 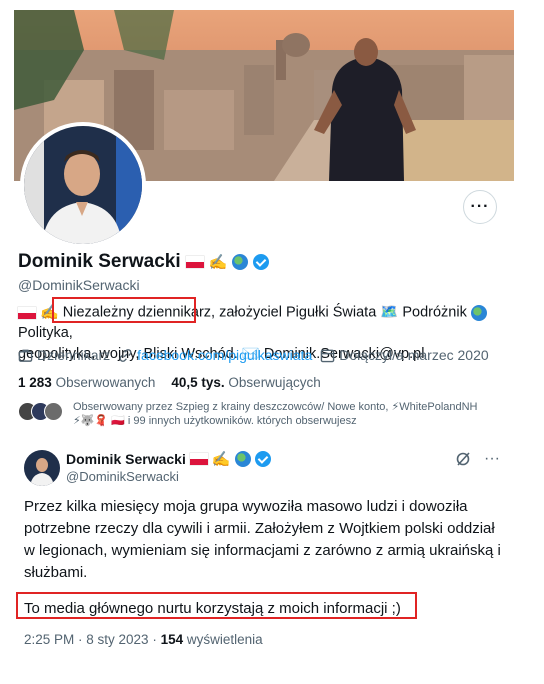 I want to click on highlight-box-tweet, so click(x=216, y=605).